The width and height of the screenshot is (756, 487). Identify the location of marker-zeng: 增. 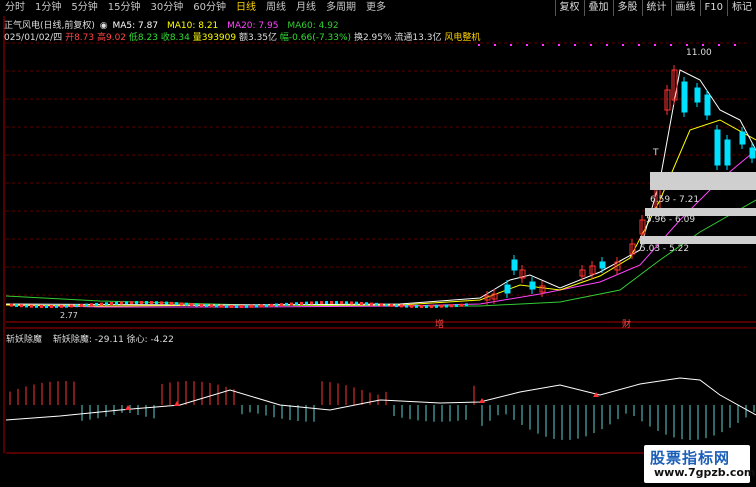
(439, 324).